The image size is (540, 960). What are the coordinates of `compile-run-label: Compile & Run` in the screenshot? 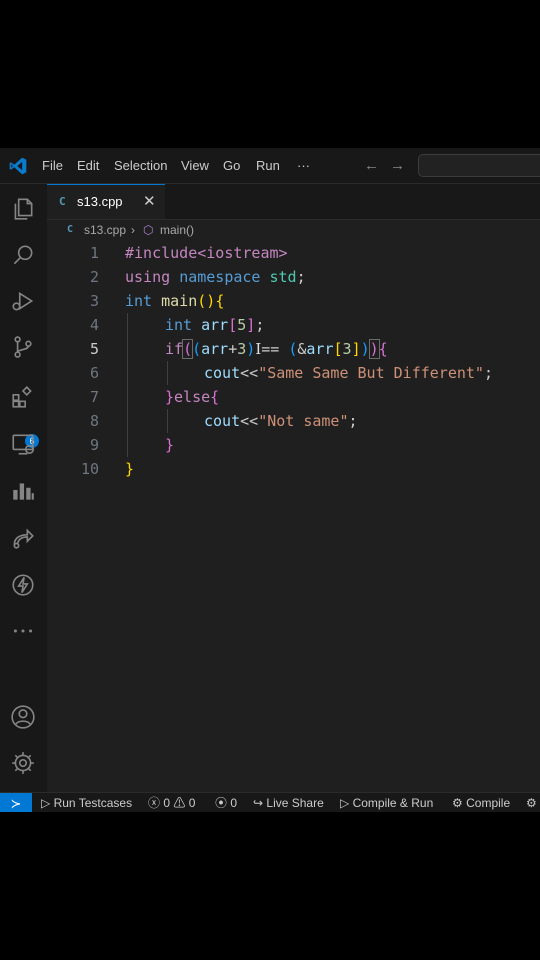 It's located at (393, 803).